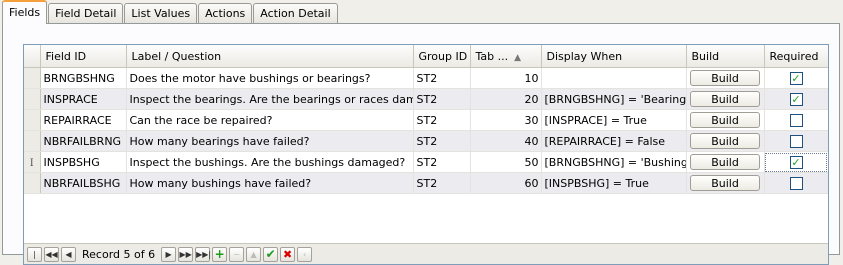 The height and width of the screenshot is (265, 843). Describe the element at coordinates (725, 56) in the screenshot. I see `col-header-build: Build` at that location.